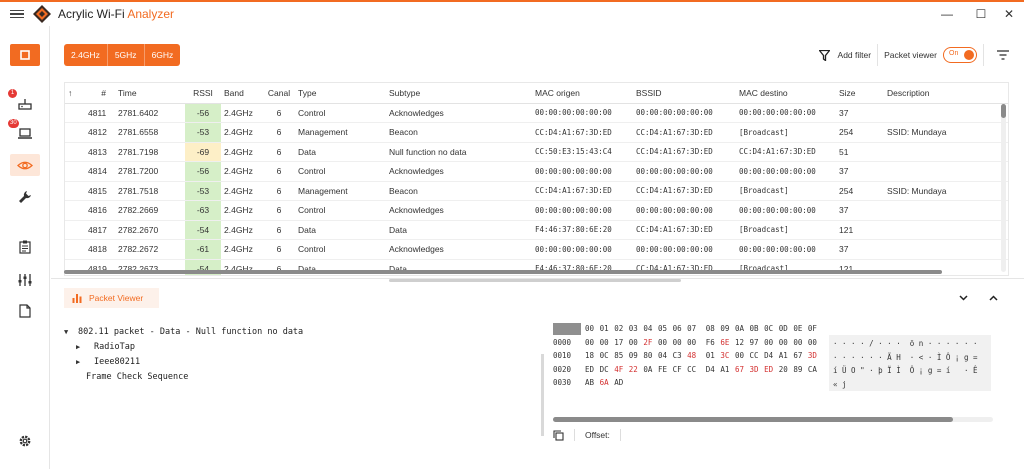 Image resolution: width=1024 pixels, height=469 pixels. Describe the element at coordinates (742, 342) in the screenshot. I see `hex-byte: 12` at that location.